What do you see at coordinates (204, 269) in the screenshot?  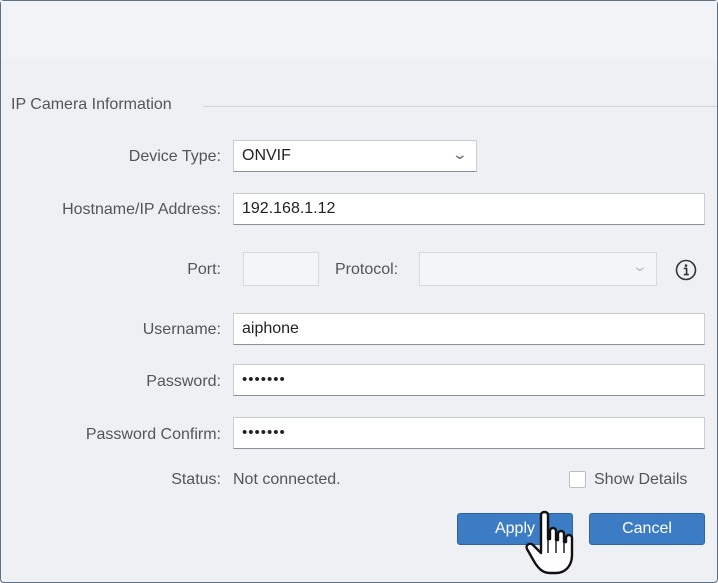 I see `port-label: Port:` at bounding box center [204, 269].